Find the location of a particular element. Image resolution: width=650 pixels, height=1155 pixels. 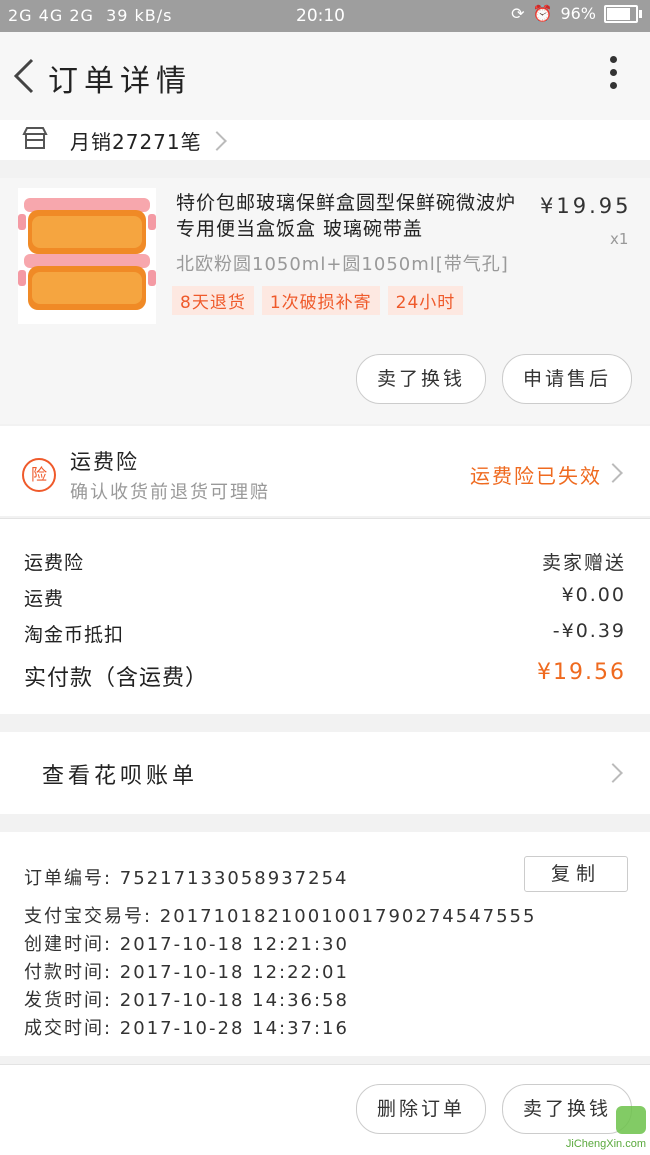

insurance-title: 运费险 is located at coordinates (104, 462).